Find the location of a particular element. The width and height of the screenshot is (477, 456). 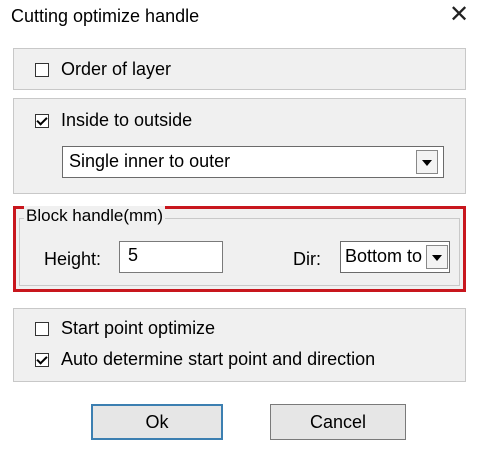

cancel-button: Cancel is located at coordinates (338, 422).